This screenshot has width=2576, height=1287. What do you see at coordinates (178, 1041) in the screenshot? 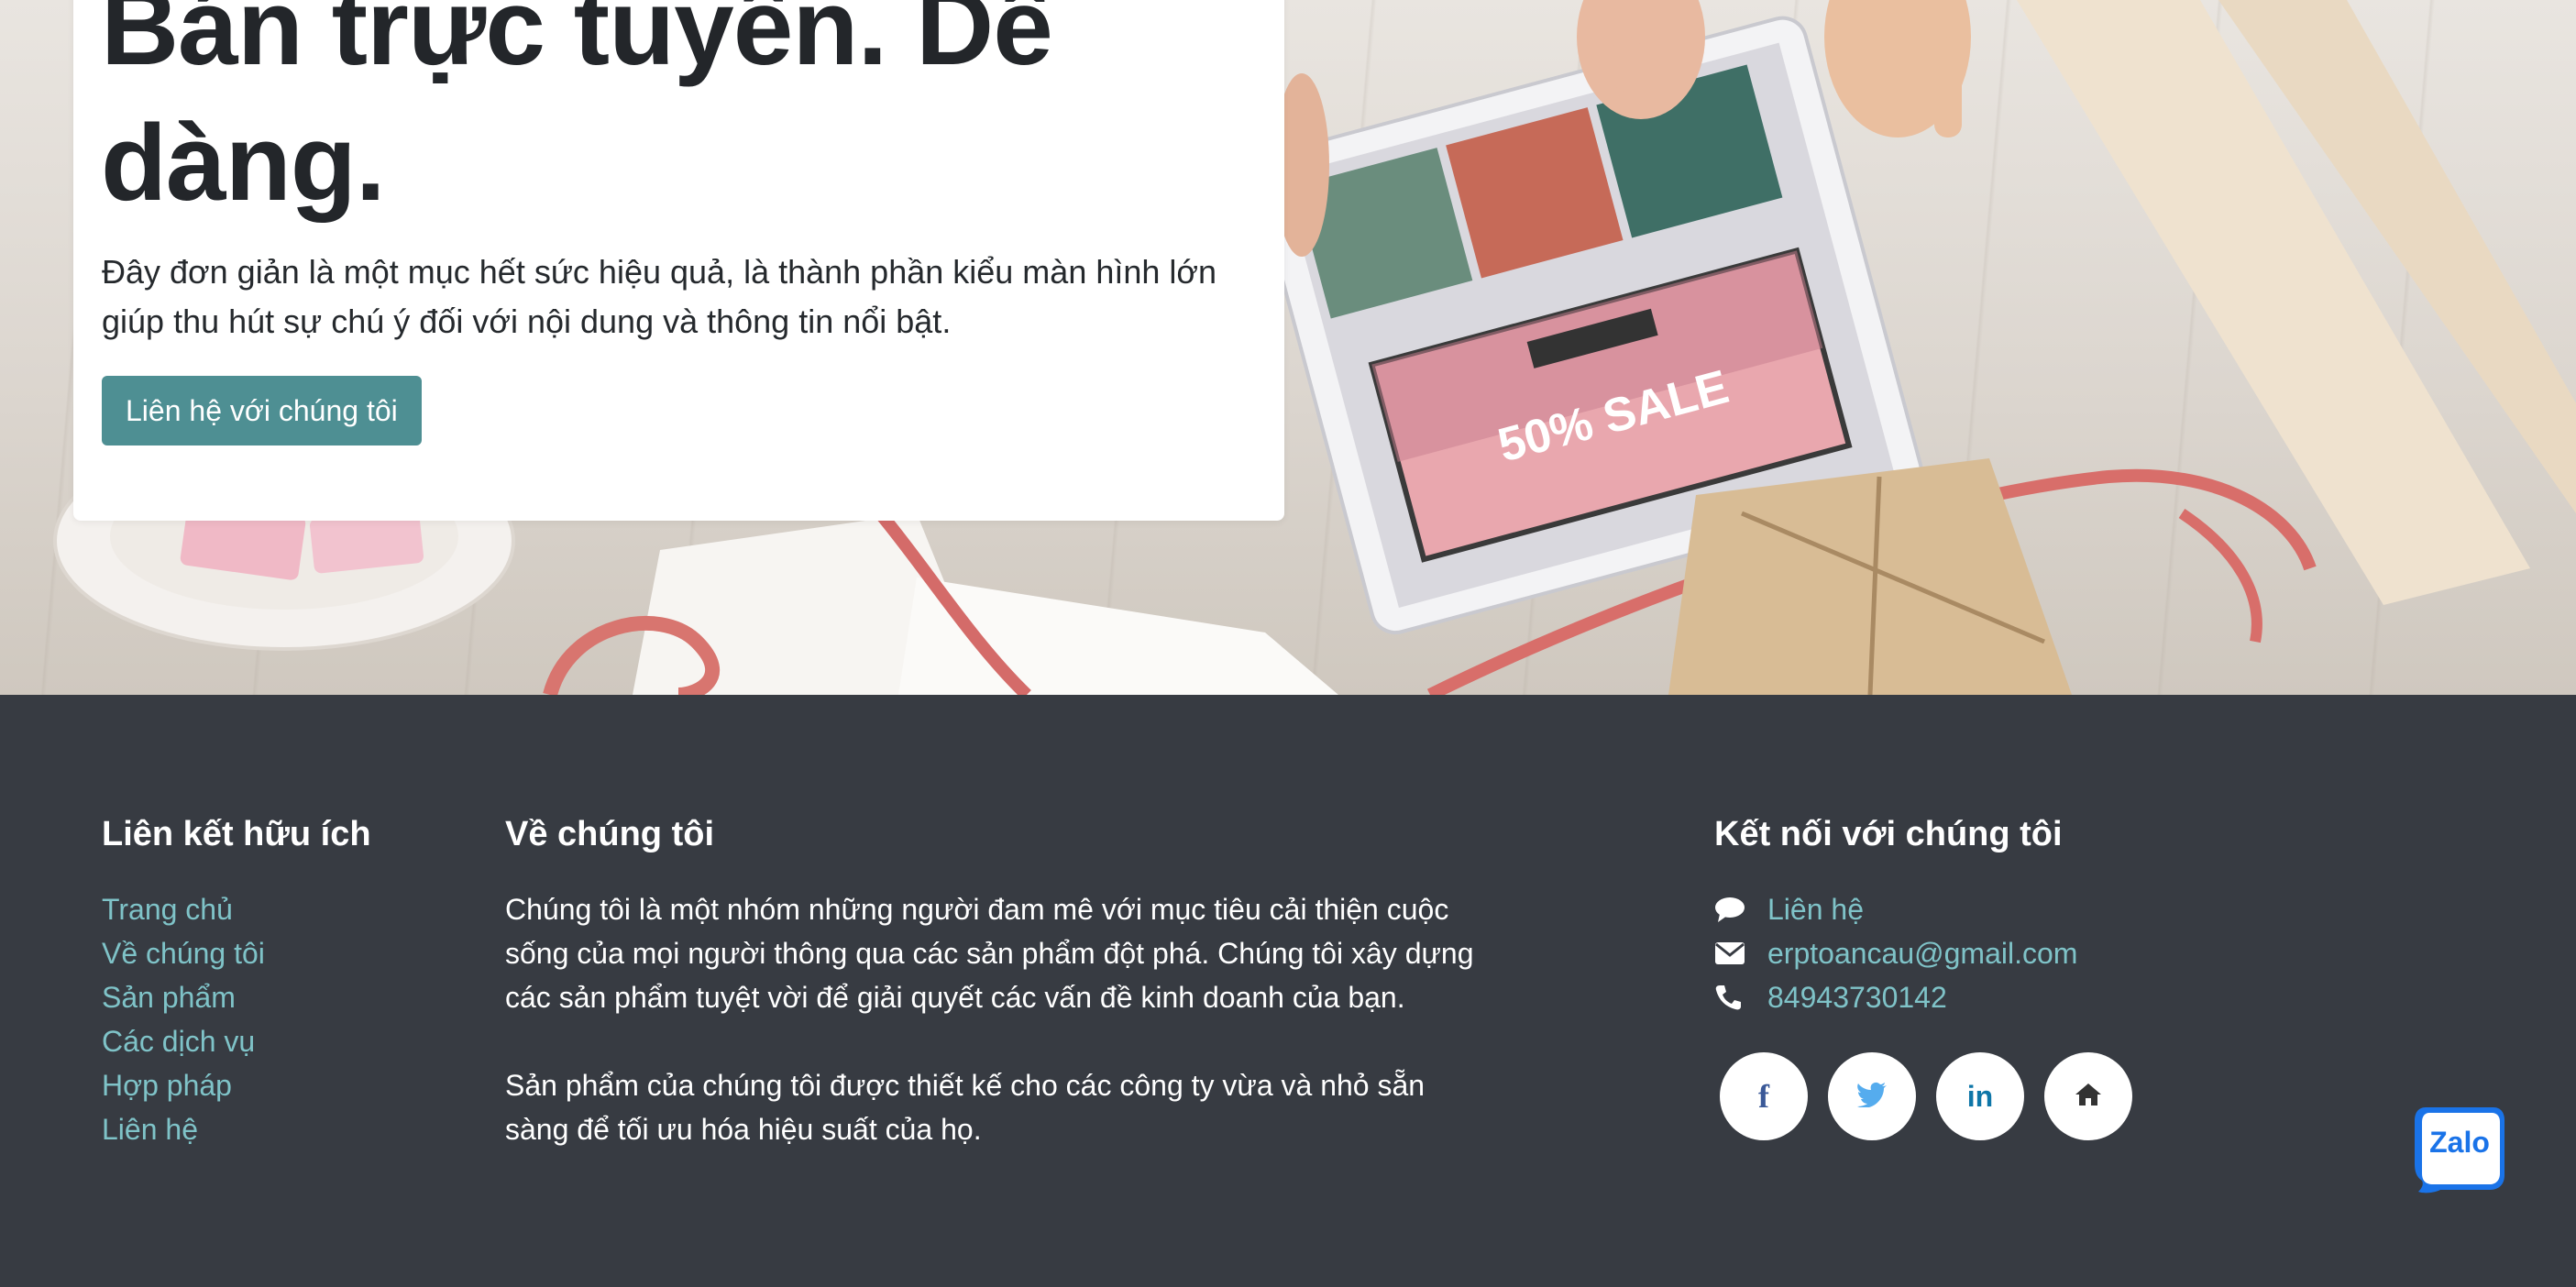
I see `footer-link-services: Các dịch vụ` at bounding box center [178, 1041].